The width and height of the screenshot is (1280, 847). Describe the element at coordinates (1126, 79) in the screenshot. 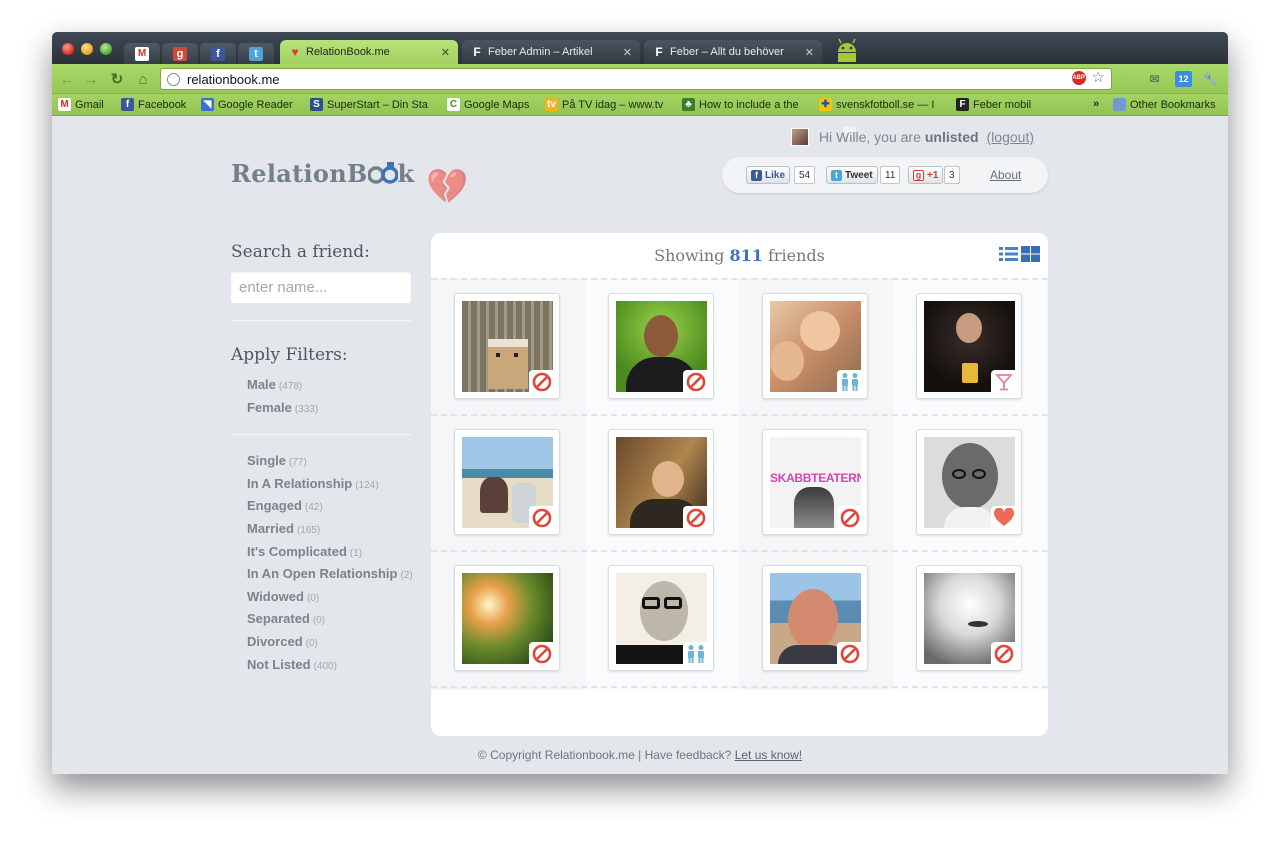

I see `extension-icon: ◔` at that location.